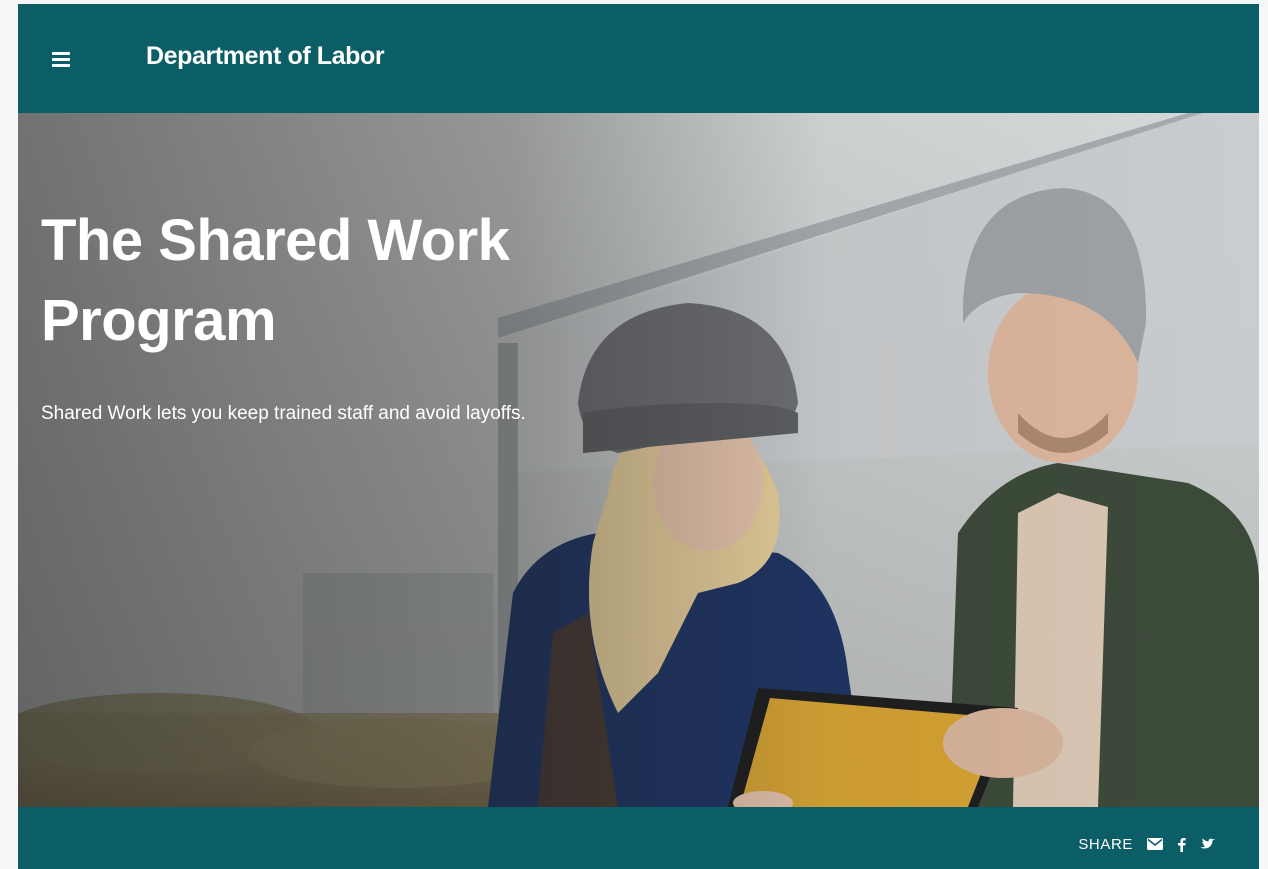  Describe the element at coordinates (638, 838) in the screenshot. I see `share-bar: SHARE` at that location.